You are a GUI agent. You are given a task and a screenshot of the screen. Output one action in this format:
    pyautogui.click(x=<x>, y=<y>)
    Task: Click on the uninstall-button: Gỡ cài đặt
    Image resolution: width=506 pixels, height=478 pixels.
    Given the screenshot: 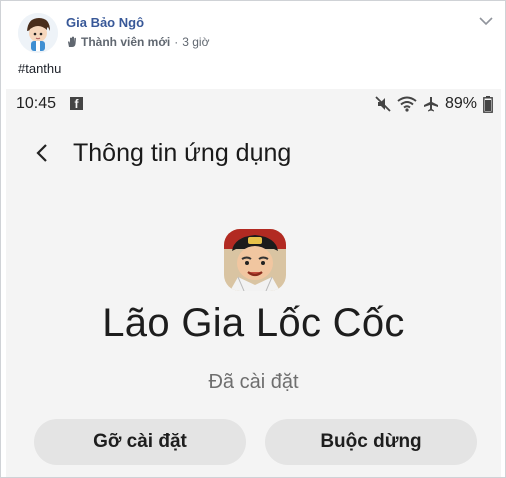 What is the action you would take?
    pyautogui.click(x=140, y=442)
    